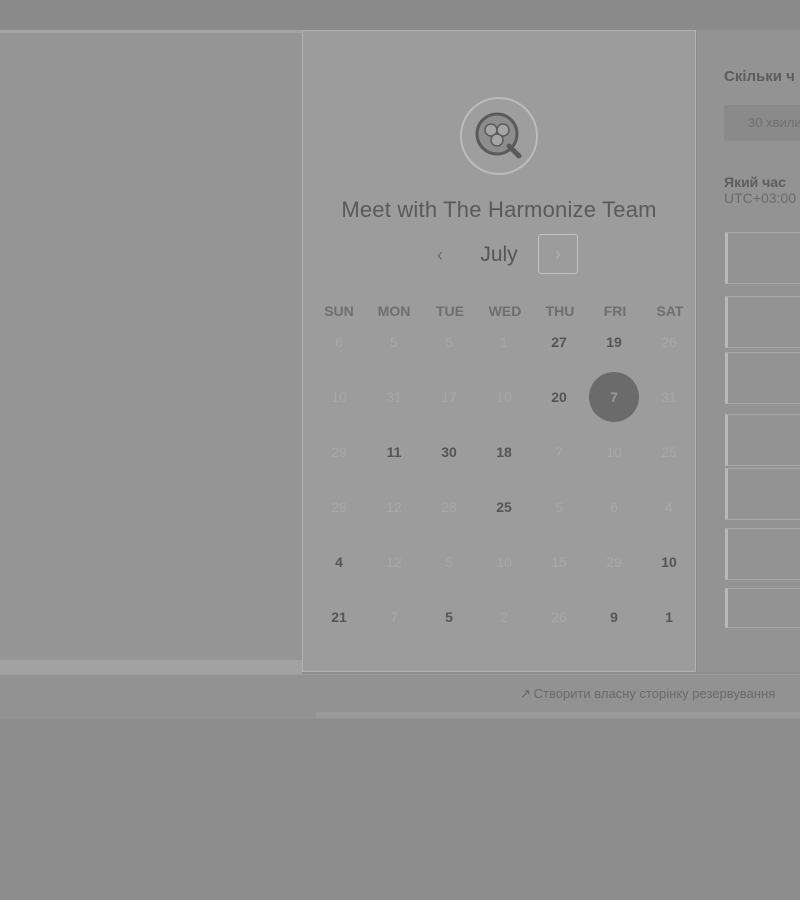  Describe the element at coordinates (762, 123) in the screenshot. I see `duration-select: 30 хвили` at that location.